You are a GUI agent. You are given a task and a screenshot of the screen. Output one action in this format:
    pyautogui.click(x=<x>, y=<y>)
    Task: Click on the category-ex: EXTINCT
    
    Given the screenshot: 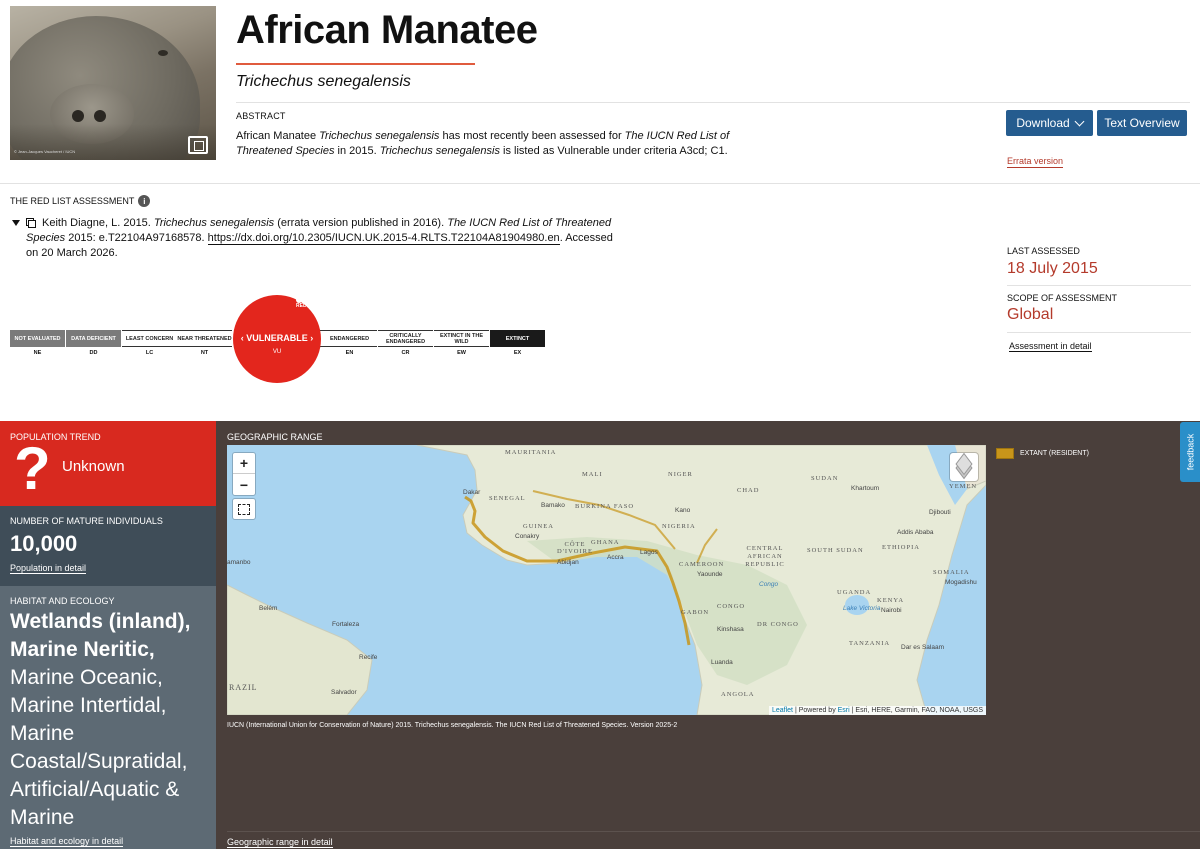 What is the action you would take?
    pyautogui.click(x=517, y=338)
    